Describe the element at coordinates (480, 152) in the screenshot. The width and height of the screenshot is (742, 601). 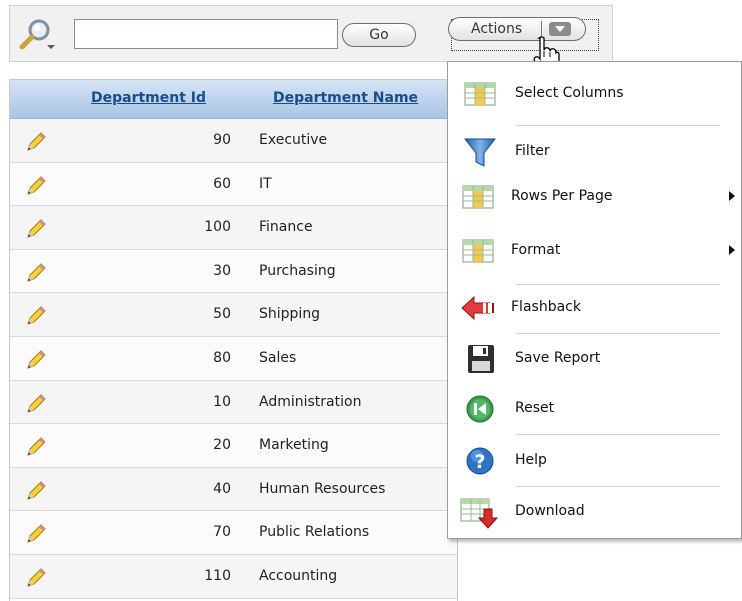
I see `funnel-icon` at that location.